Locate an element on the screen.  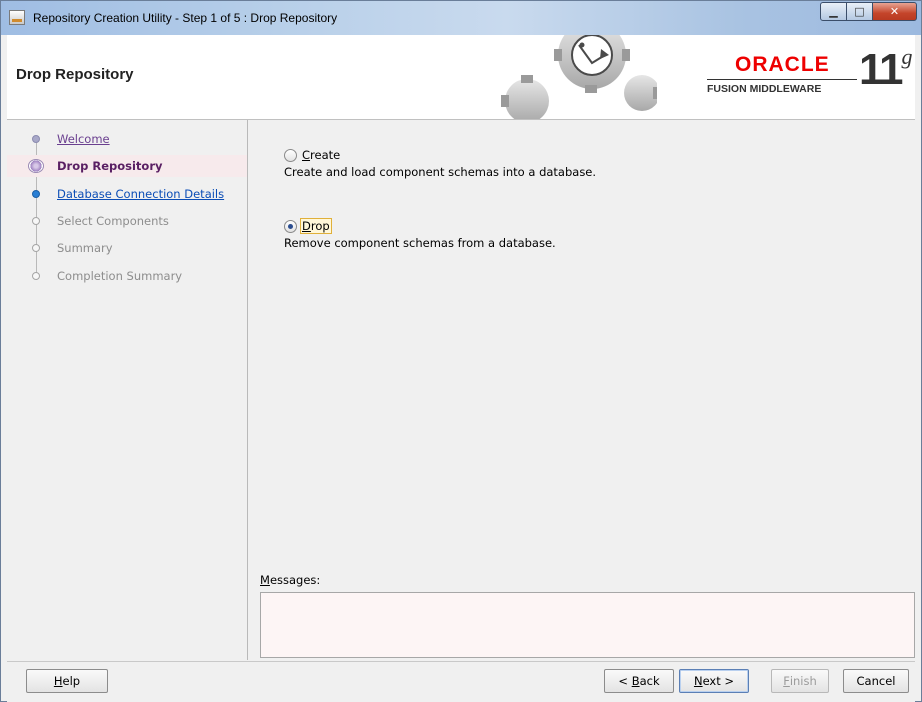
step-label: Summary is located at coordinates (85, 248).